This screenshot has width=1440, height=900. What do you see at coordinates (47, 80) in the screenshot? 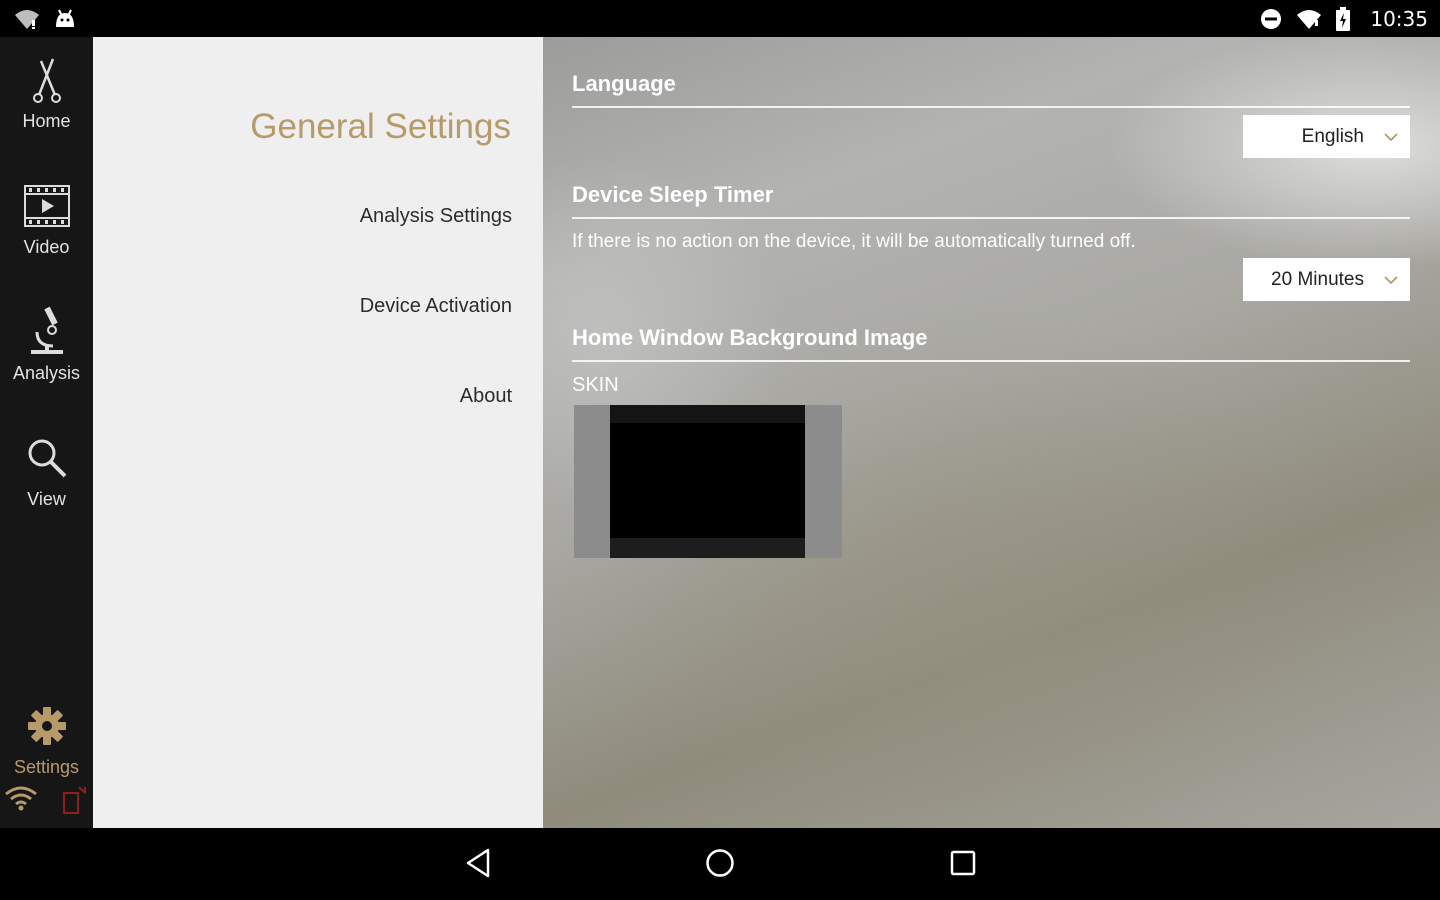
I see `home-scissors-icon` at bounding box center [47, 80].